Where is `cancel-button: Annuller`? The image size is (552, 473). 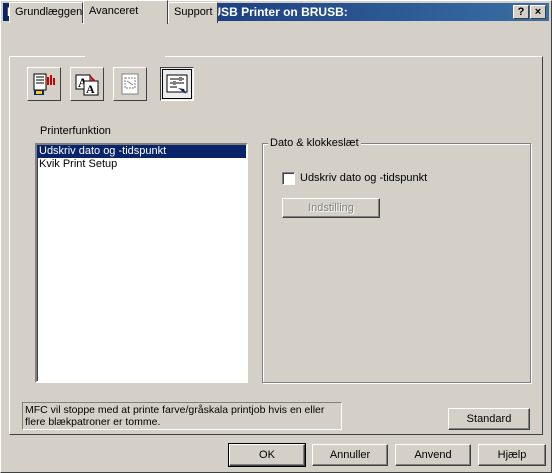
cancel-button: Annuller is located at coordinates (350, 455).